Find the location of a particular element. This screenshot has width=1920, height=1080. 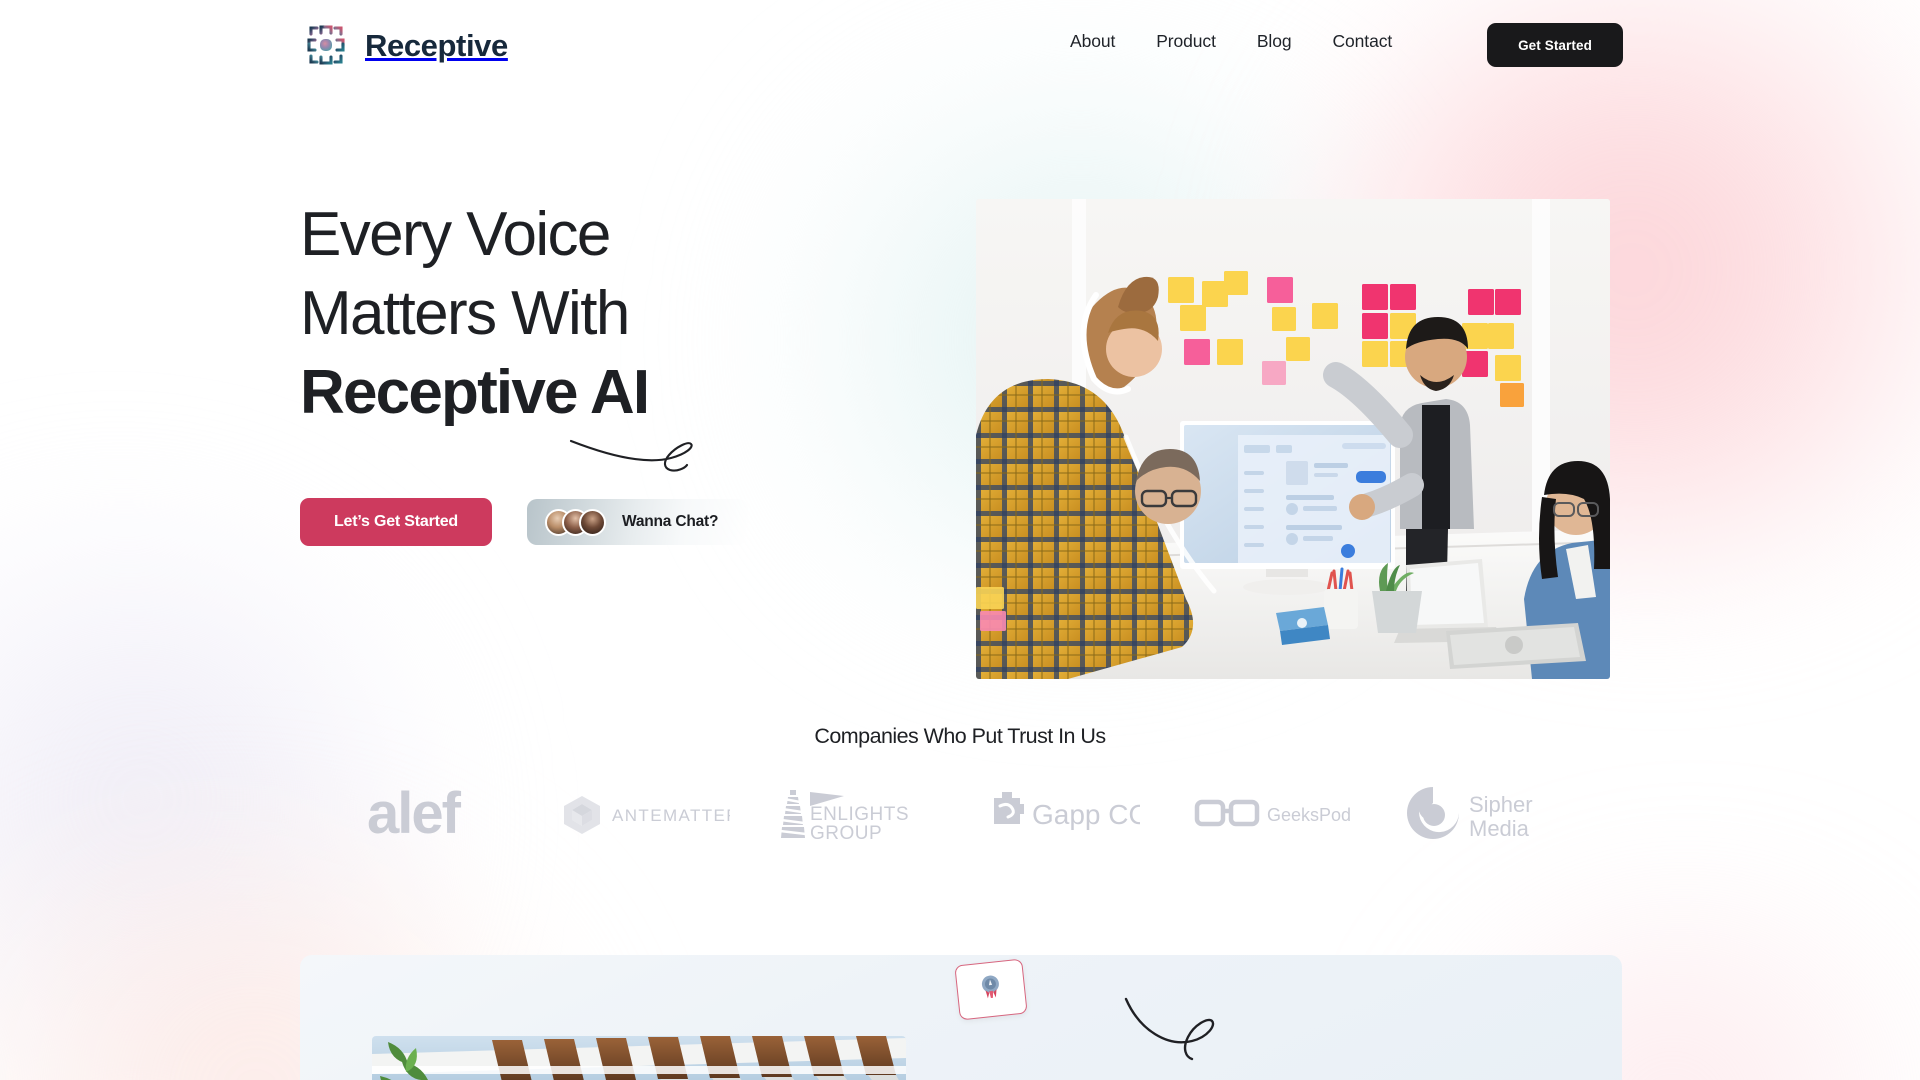

enlights-line2: GROUP is located at coordinates (846, 832).